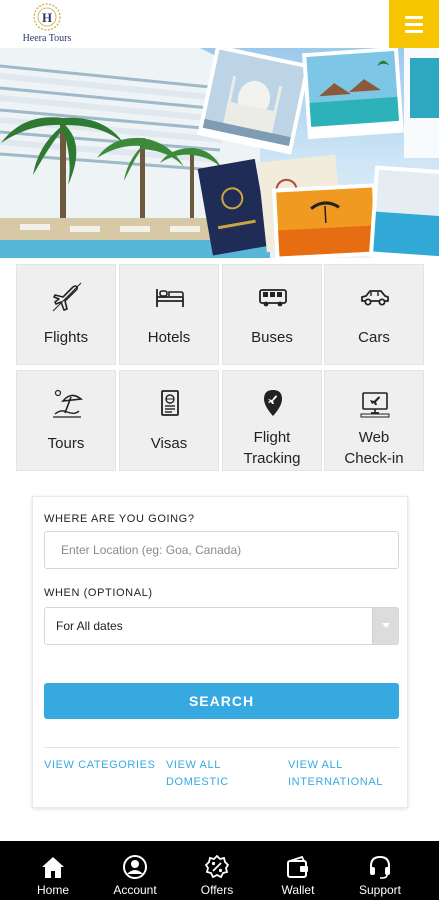 This screenshot has height=900, width=439. I want to click on category-visas: Visas, so click(169, 420).